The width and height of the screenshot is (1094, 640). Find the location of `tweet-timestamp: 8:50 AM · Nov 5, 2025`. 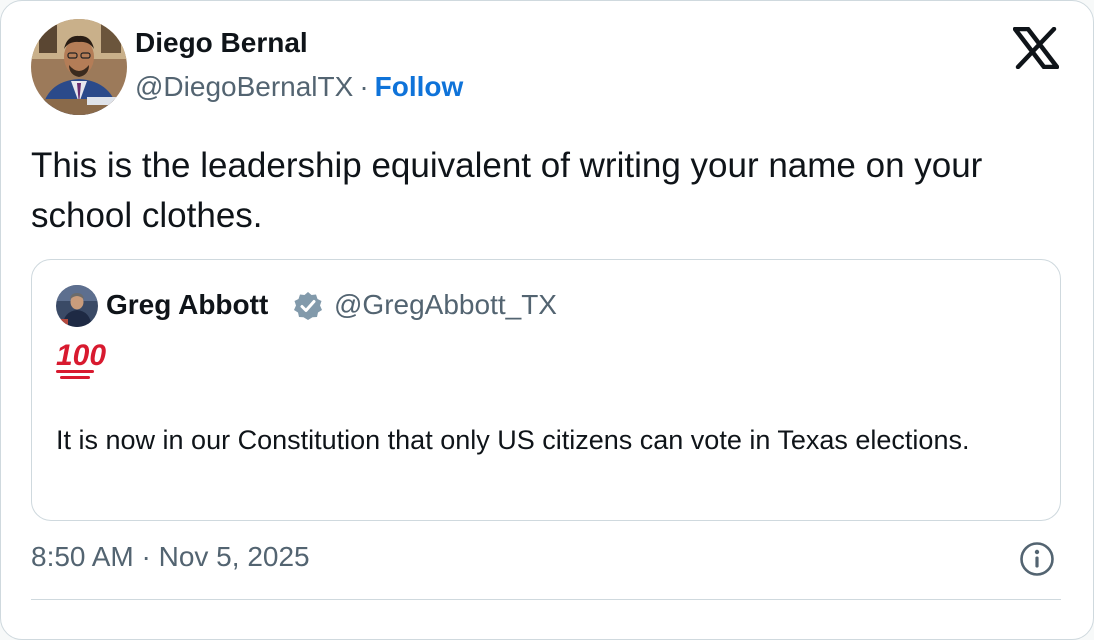

tweet-timestamp: 8:50 AM · Nov 5, 2025 is located at coordinates (170, 557).